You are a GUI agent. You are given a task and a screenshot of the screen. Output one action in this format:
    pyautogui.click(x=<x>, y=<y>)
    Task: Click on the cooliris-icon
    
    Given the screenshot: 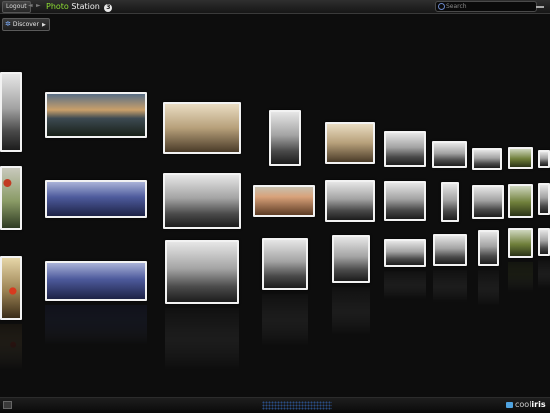 What is the action you would take?
    pyautogui.click(x=509, y=405)
    